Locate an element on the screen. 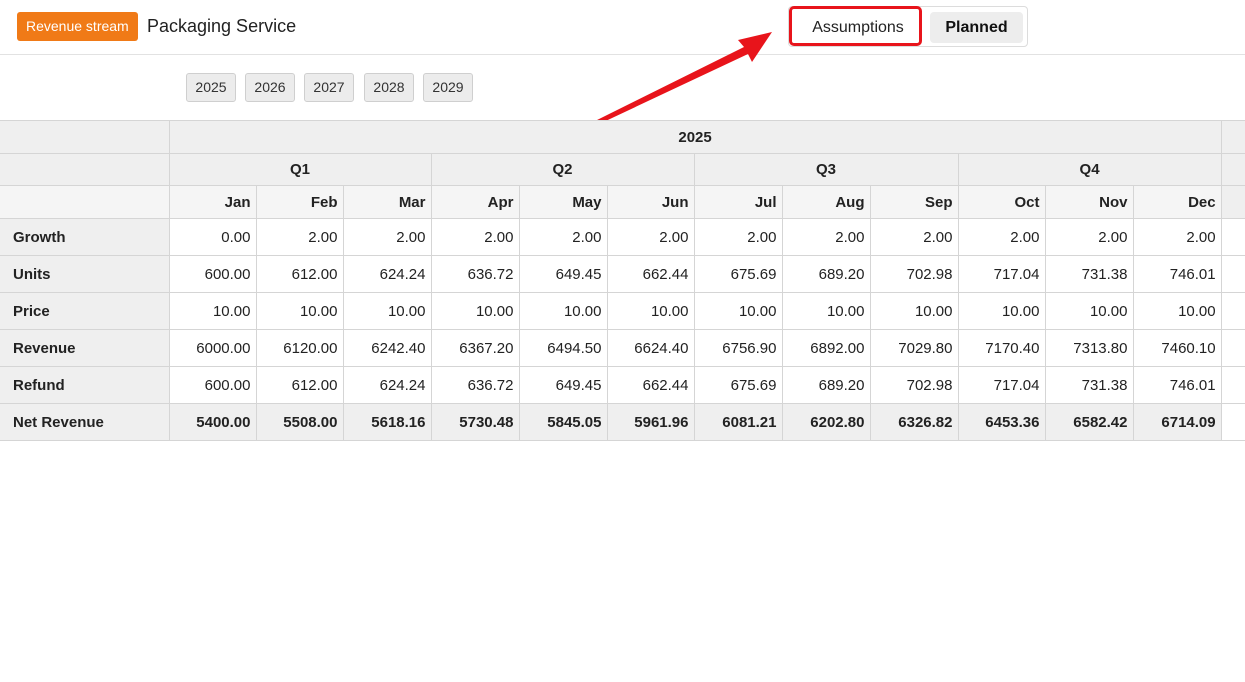 This screenshot has width=1245, height=682. month-header-jul: Jul is located at coordinates (738, 202).